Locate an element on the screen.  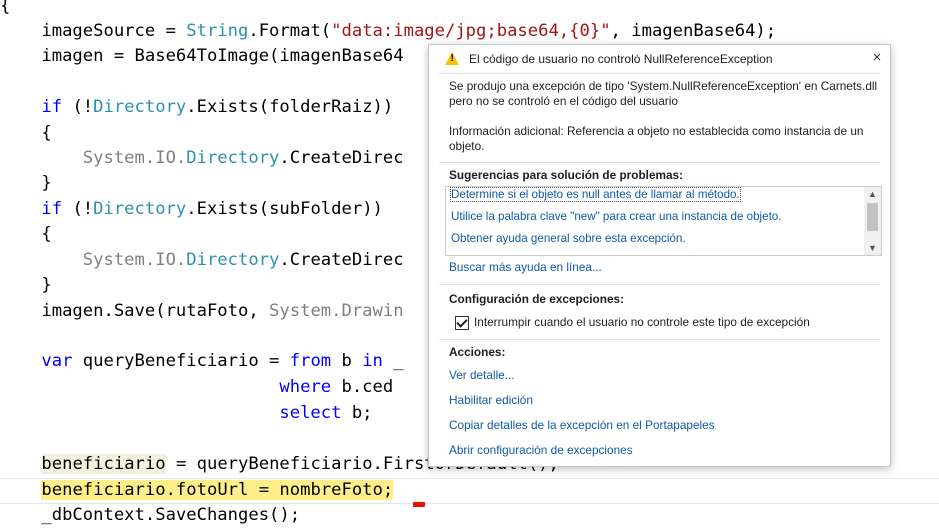
code-line: imagen.Save(rutaFoto, System.Drawin is located at coordinates (202, 311).